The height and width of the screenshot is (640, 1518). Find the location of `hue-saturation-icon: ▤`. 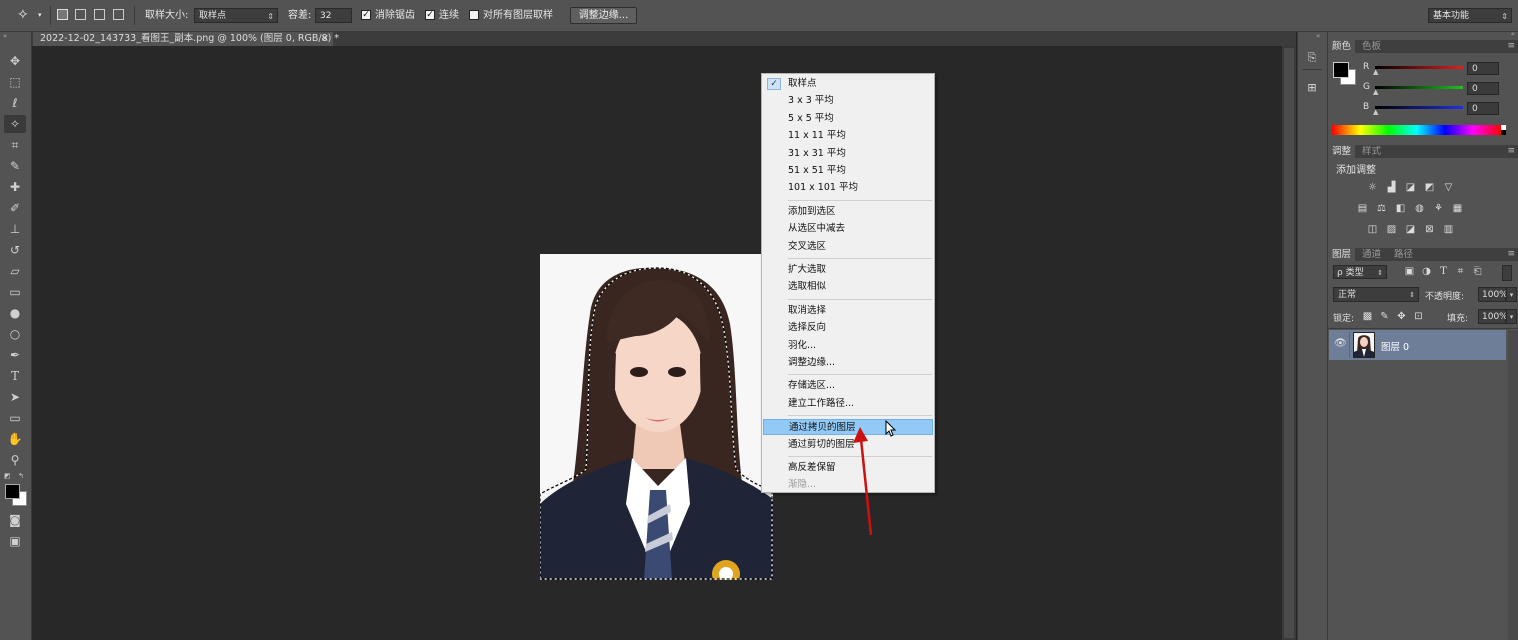

hue-saturation-icon: ▤ is located at coordinates (1362, 208).